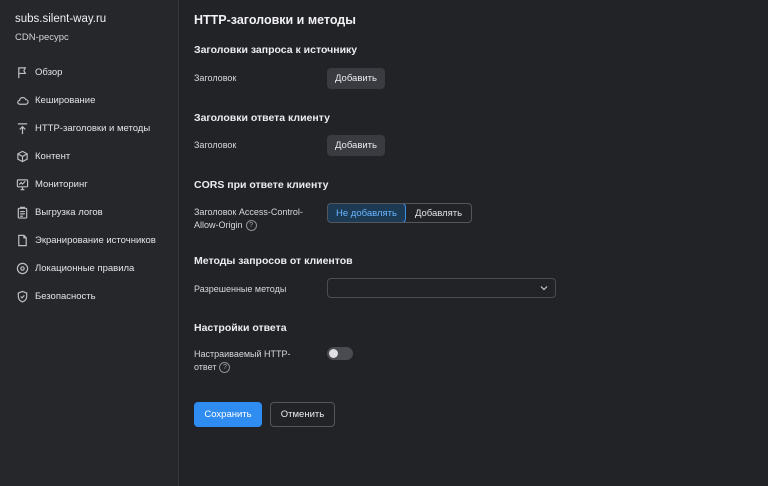 The width and height of the screenshot is (768, 486). What do you see at coordinates (218, 225) in the screenshot?
I see `cors-label-line2: Allow-Origin` at bounding box center [218, 225].